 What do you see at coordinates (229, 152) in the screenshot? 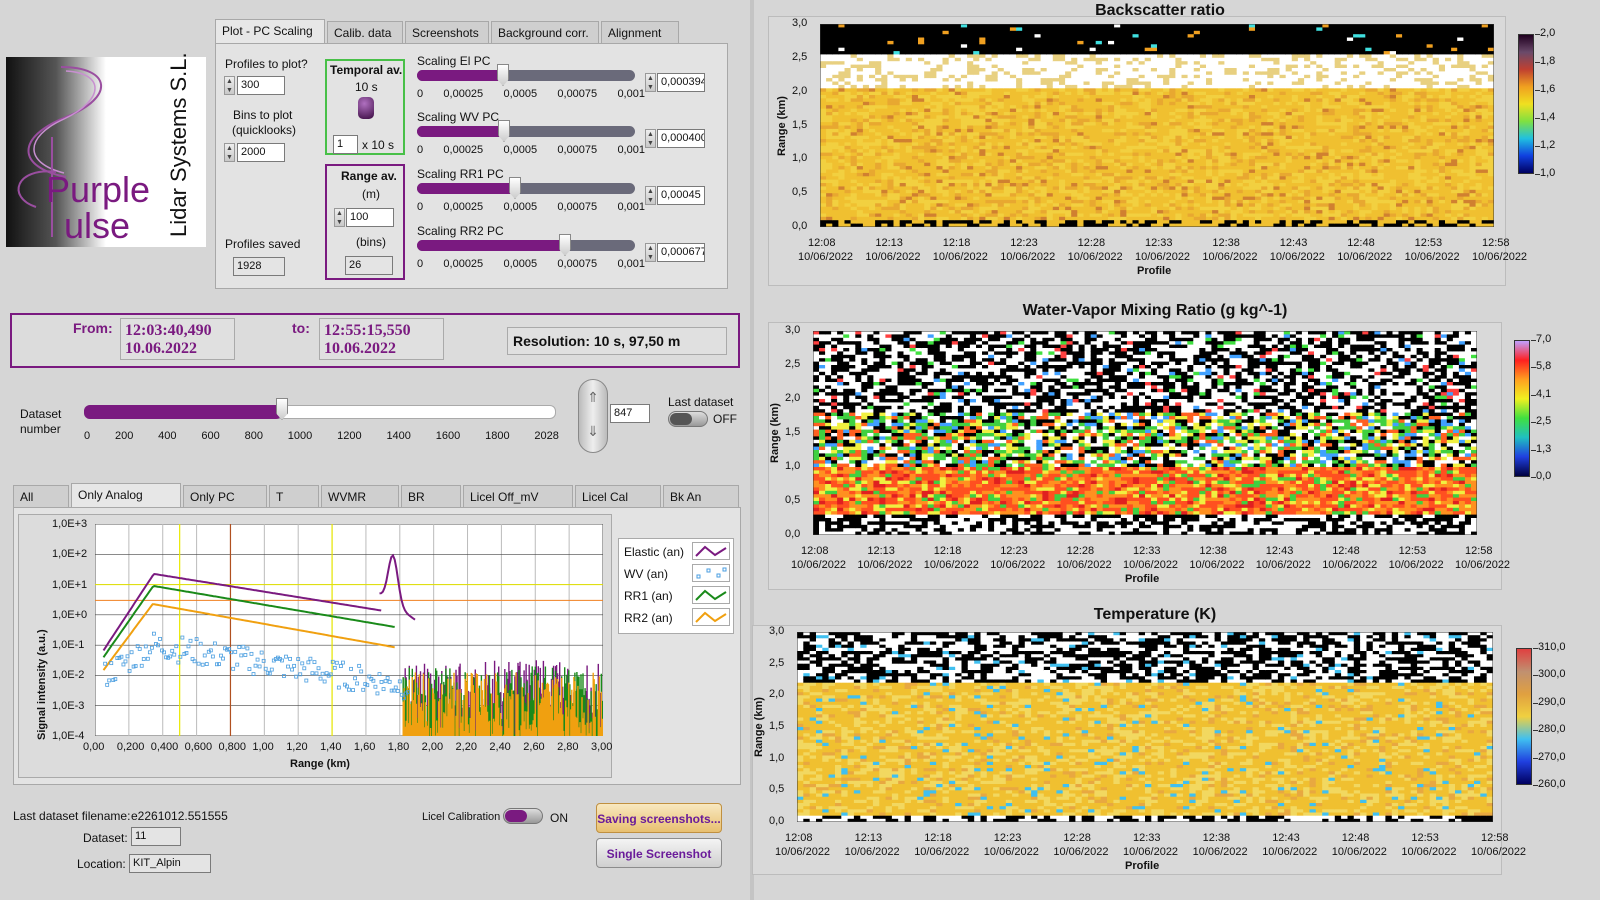
I see `bins-spinner: ▲ ▼` at bounding box center [229, 152].